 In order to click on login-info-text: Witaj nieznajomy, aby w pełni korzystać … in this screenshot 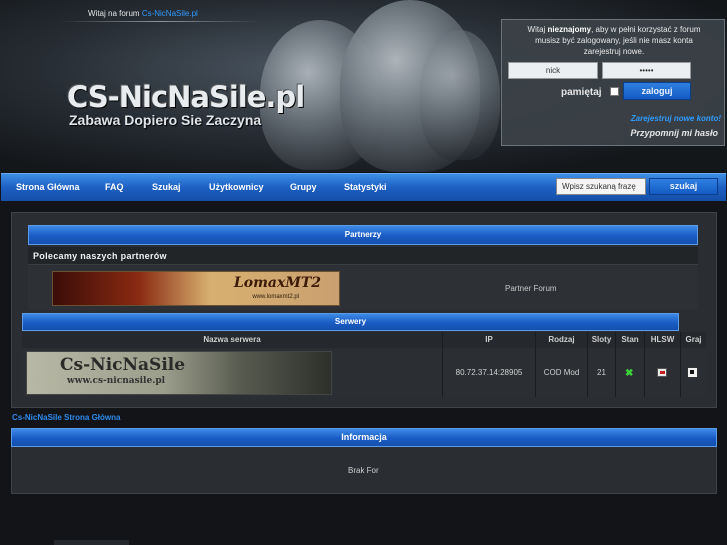, I will do `click(614, 40)`.